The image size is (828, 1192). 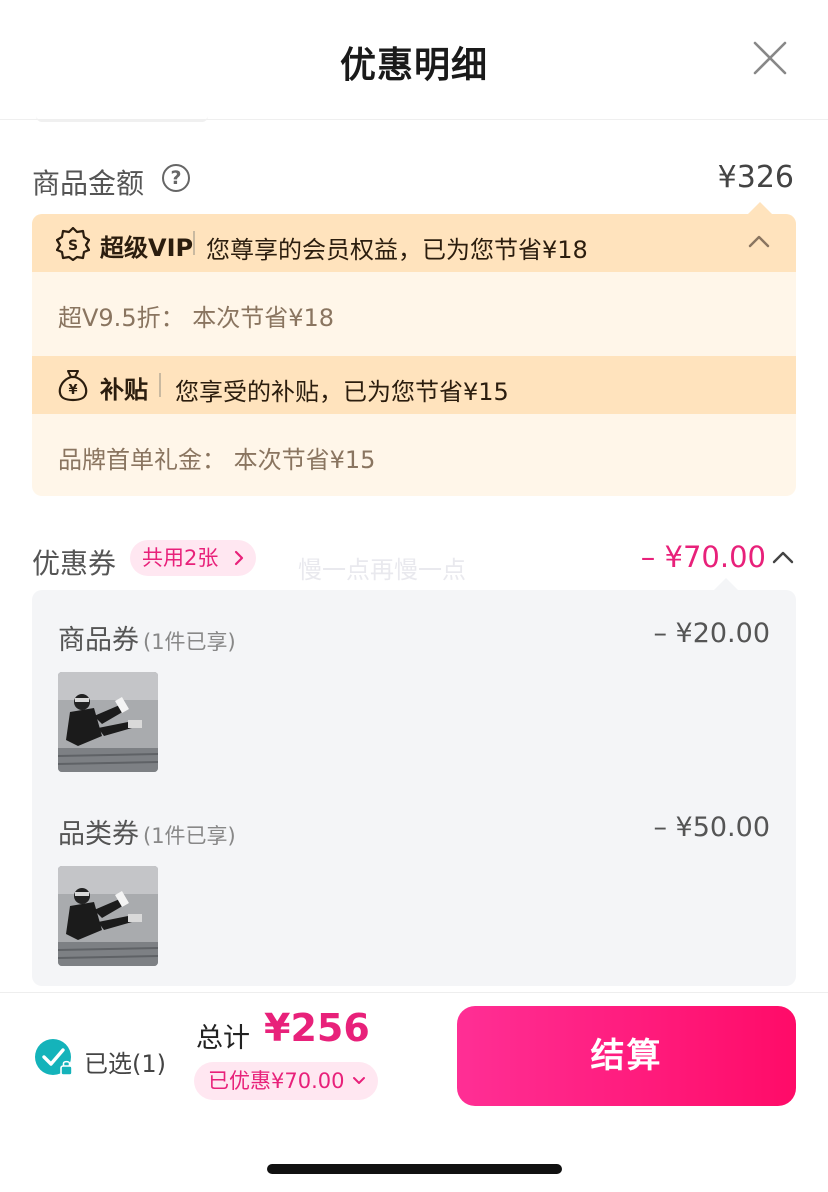 I want to click on vip-detail: 超V9.5折： 本次节省¥18, so click(x=196, y=318).